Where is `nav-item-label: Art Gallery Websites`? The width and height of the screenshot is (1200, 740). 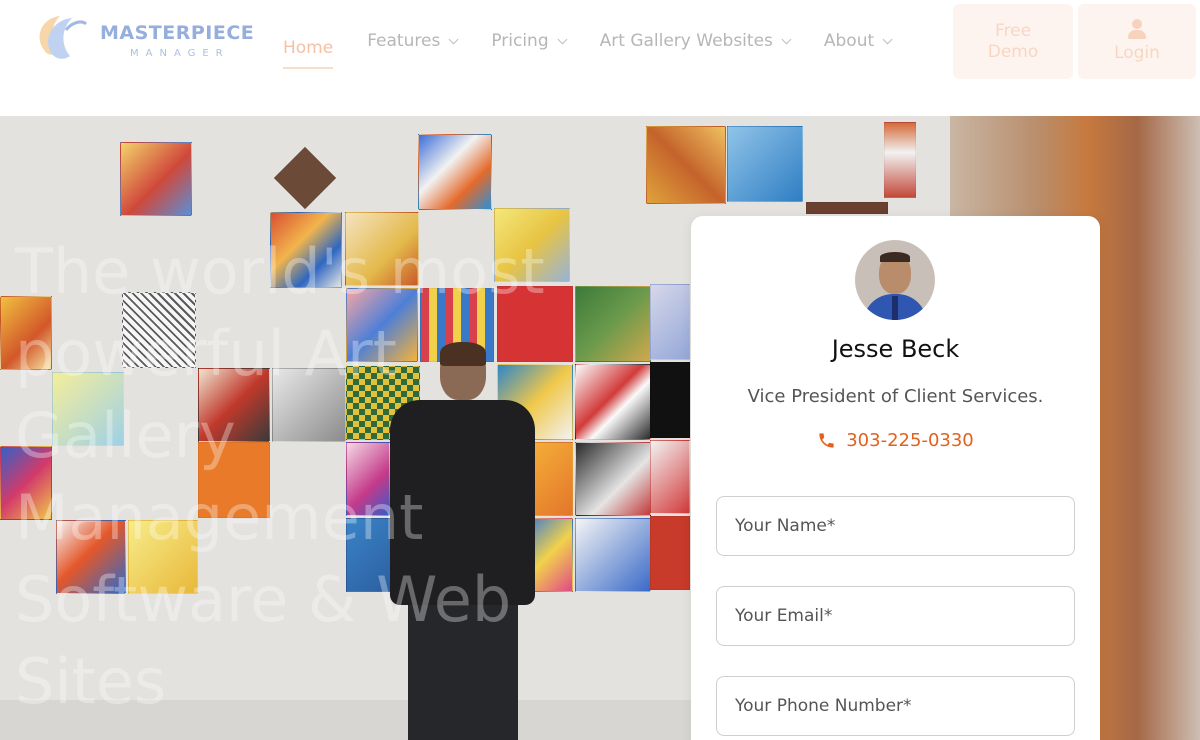
nav-item-label: Art Gallery Websites is located at coordinates (686, 41).